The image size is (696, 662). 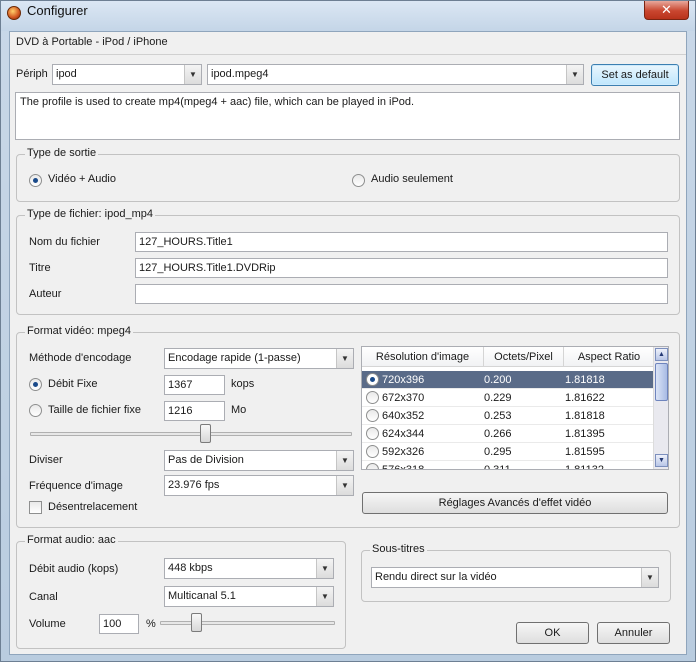 What do you see at coordinates (358, 180) in the screenshot?
I see `audio-only-radio` at bounding box center [358, 180].